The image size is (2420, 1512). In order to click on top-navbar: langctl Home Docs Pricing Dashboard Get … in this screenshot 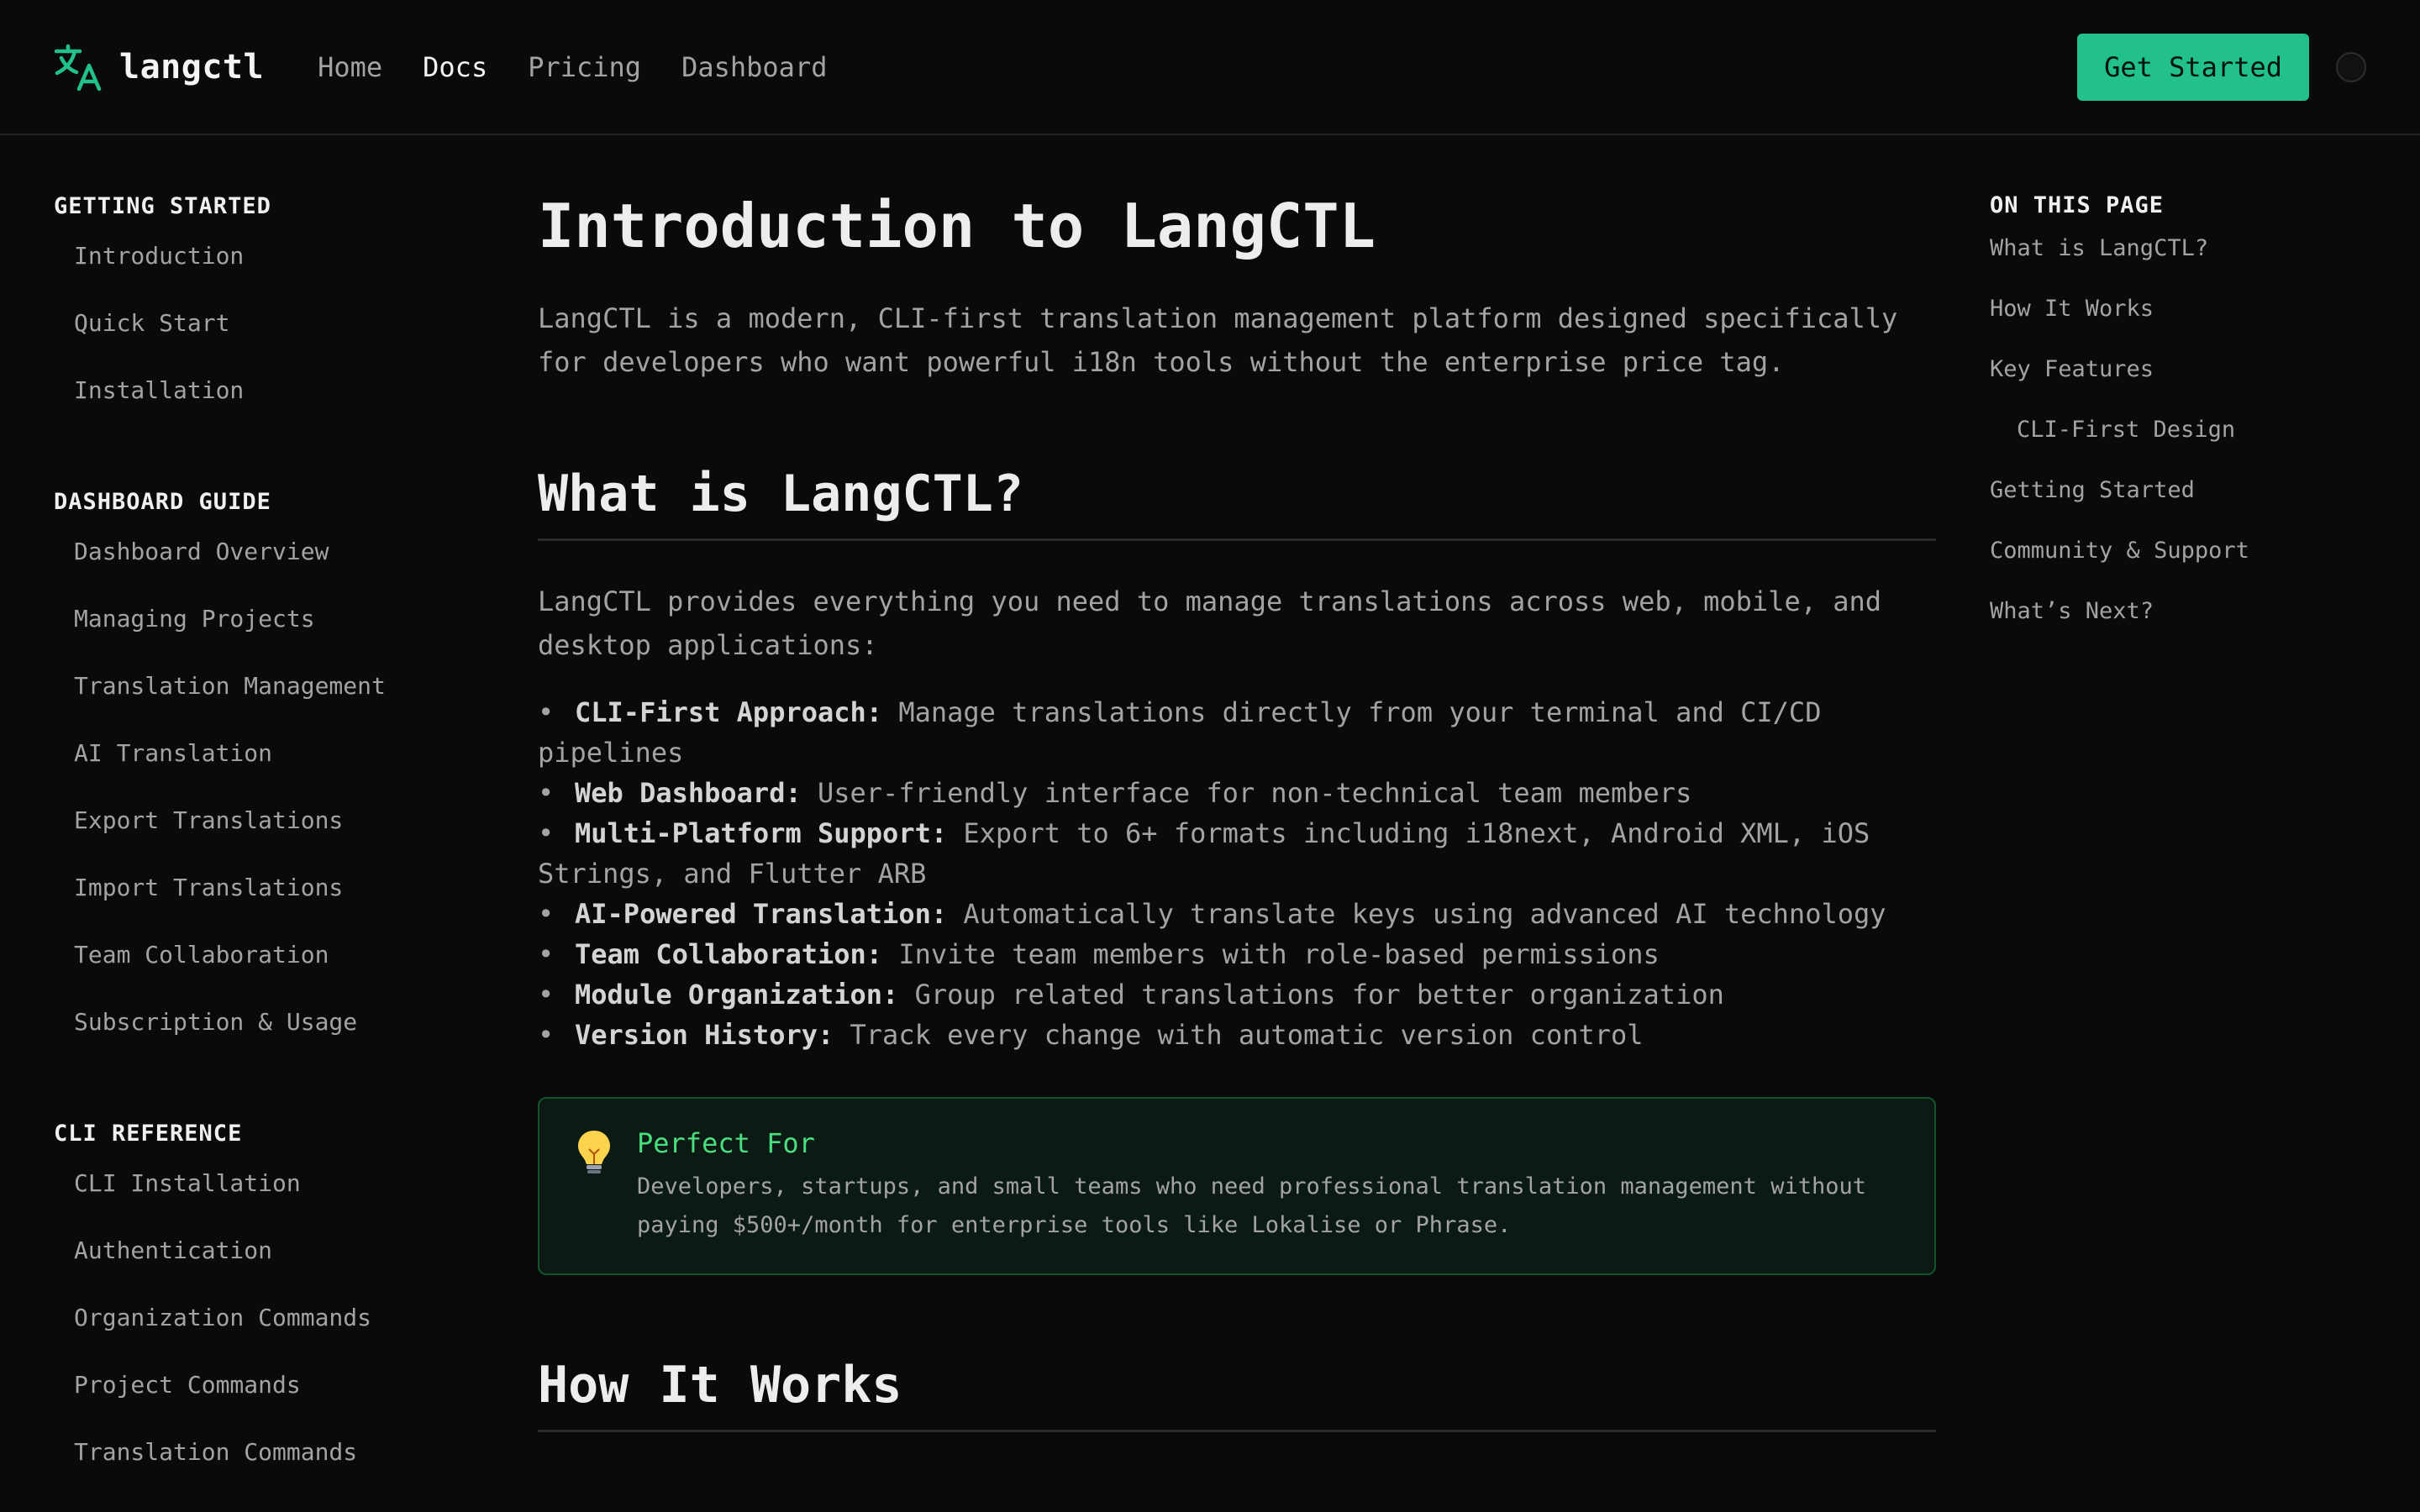, I will do `click(1210, 67)`.